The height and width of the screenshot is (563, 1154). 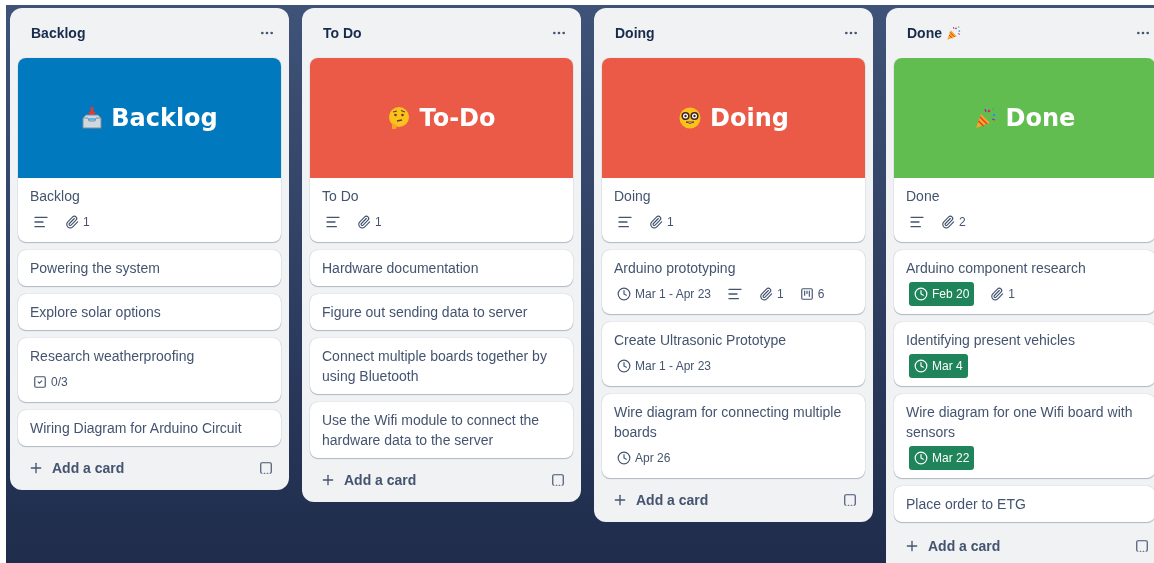 What do you see at coordinates (113, 356) in the screenshot?
I see `card-title: Research weatherproofing` at bounding box center [113, 356].